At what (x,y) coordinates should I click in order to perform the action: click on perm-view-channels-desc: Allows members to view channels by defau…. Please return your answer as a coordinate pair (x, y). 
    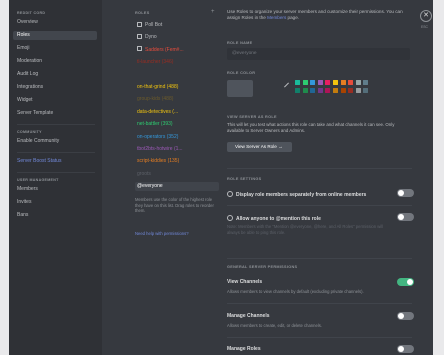
    Looking at the image, I should click on (295, 291).